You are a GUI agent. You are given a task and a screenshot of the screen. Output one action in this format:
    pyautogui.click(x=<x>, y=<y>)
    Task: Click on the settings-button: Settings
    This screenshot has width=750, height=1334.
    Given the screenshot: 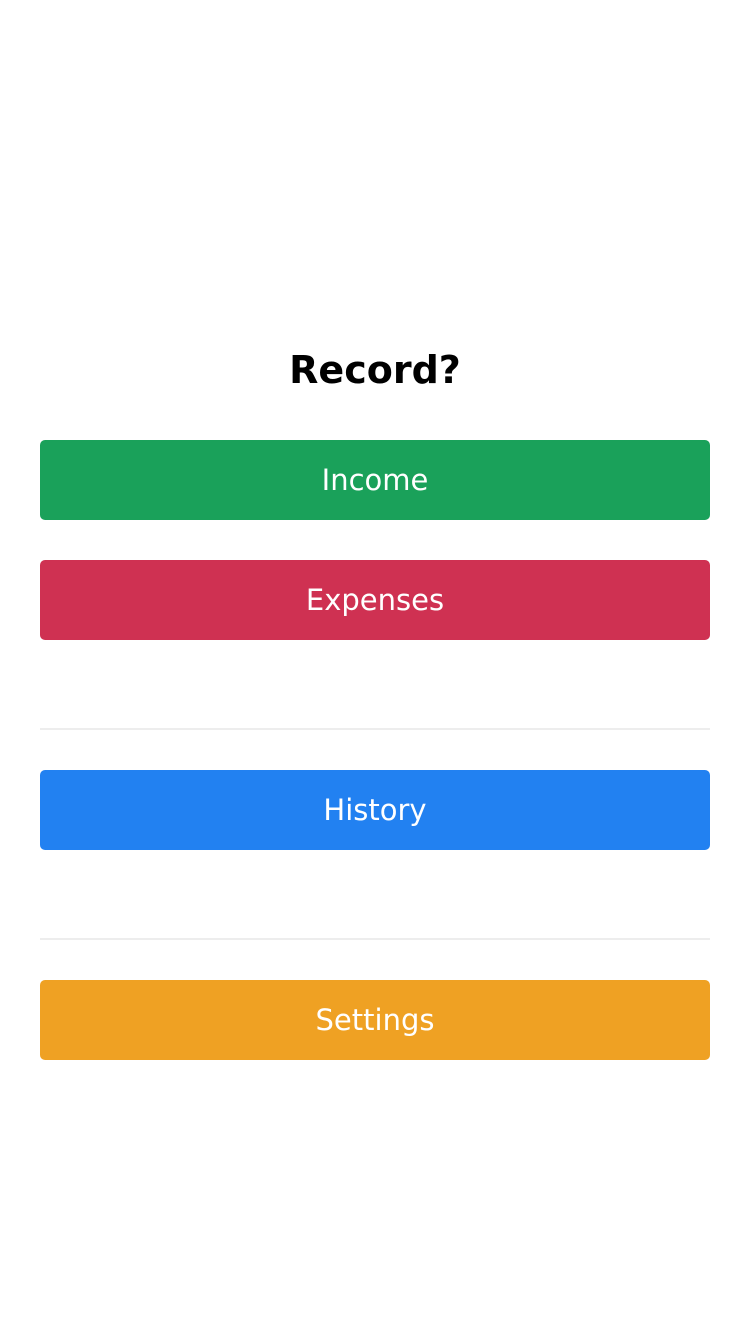 What is the action you would take?
    pyautogui.click(x=375, y=1020)
    